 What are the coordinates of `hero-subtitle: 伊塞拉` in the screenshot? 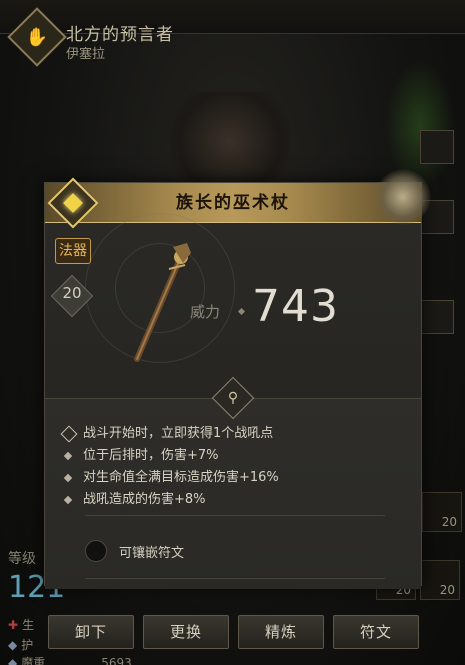 It's located at (86, 54).